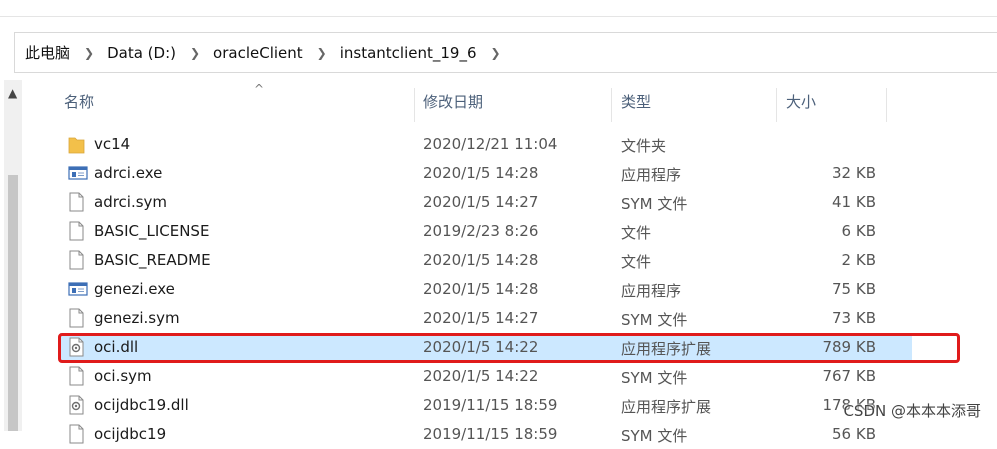 The image size is (997, 449). Describe the element at coordinates (152, 260) in the screenshot. I see `file-name: BASIC_README` at that location.